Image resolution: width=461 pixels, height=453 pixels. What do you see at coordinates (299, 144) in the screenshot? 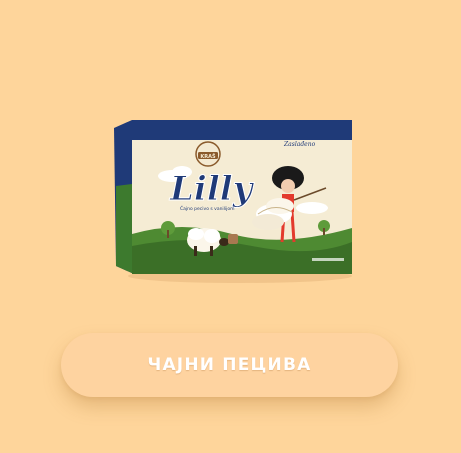
I see `package-tagline: Zaslađeno` at bounding box center [299, 144].